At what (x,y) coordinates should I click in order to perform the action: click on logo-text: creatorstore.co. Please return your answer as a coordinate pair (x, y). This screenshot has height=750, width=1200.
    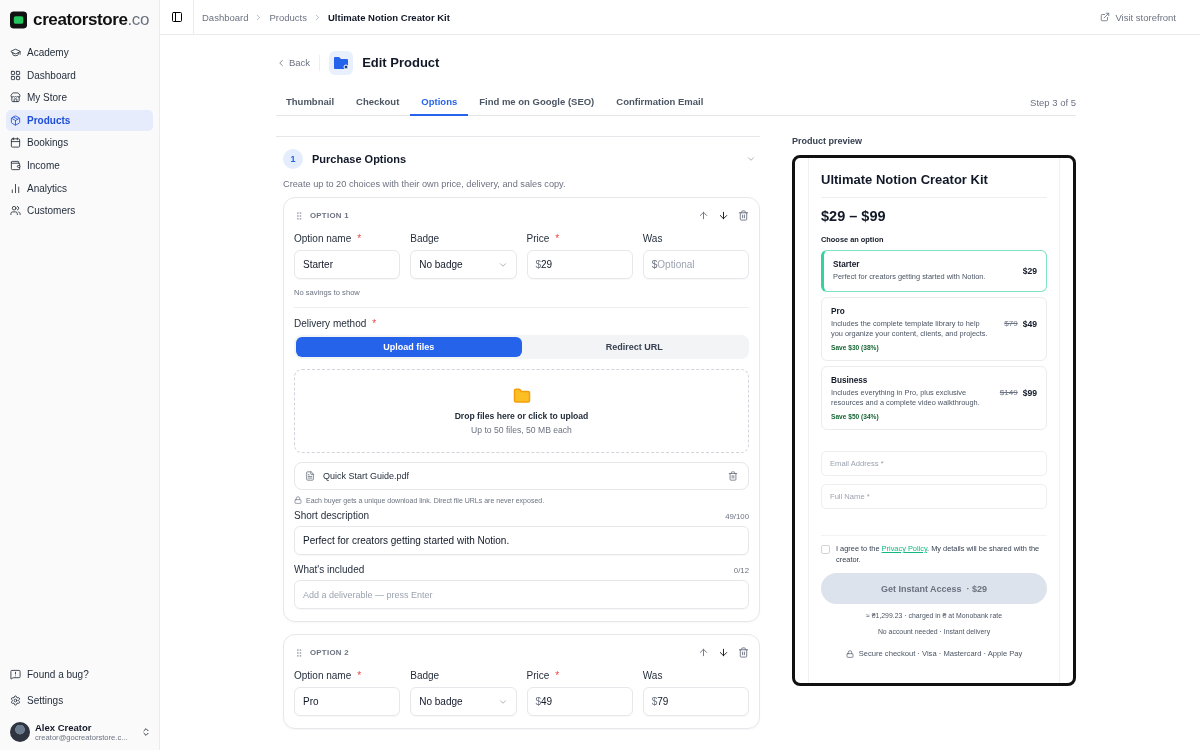
    Looking at the image, I should click on (91, 20).